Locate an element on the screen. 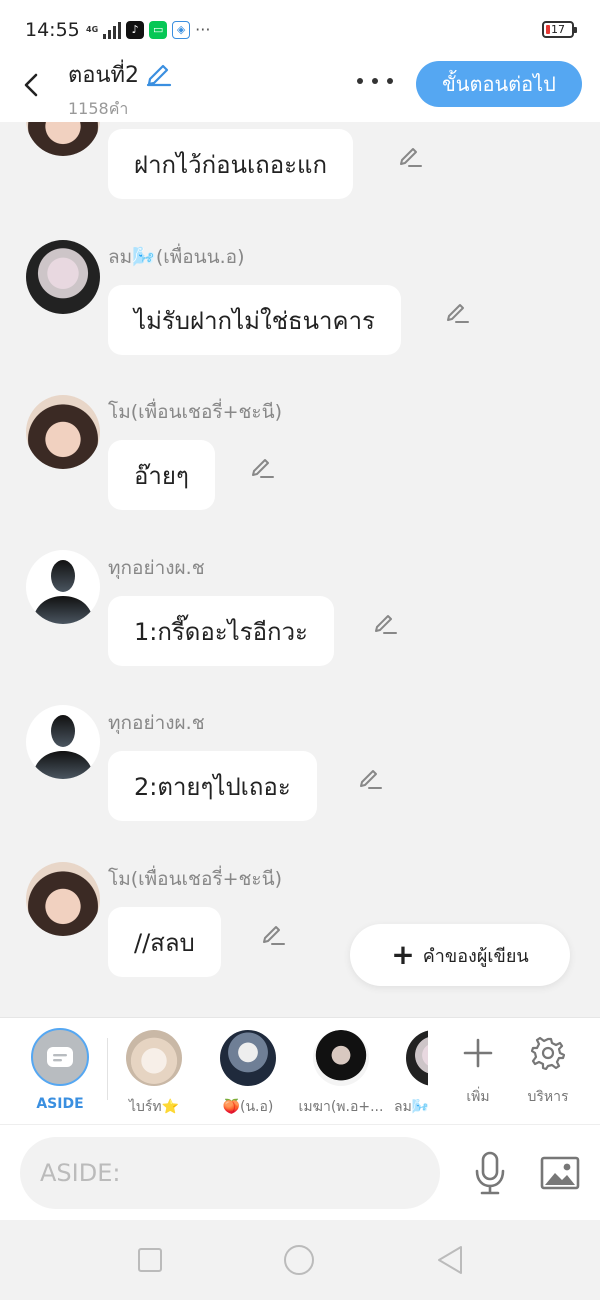  battery-icon: 17 is located at coordinates (559, 29).